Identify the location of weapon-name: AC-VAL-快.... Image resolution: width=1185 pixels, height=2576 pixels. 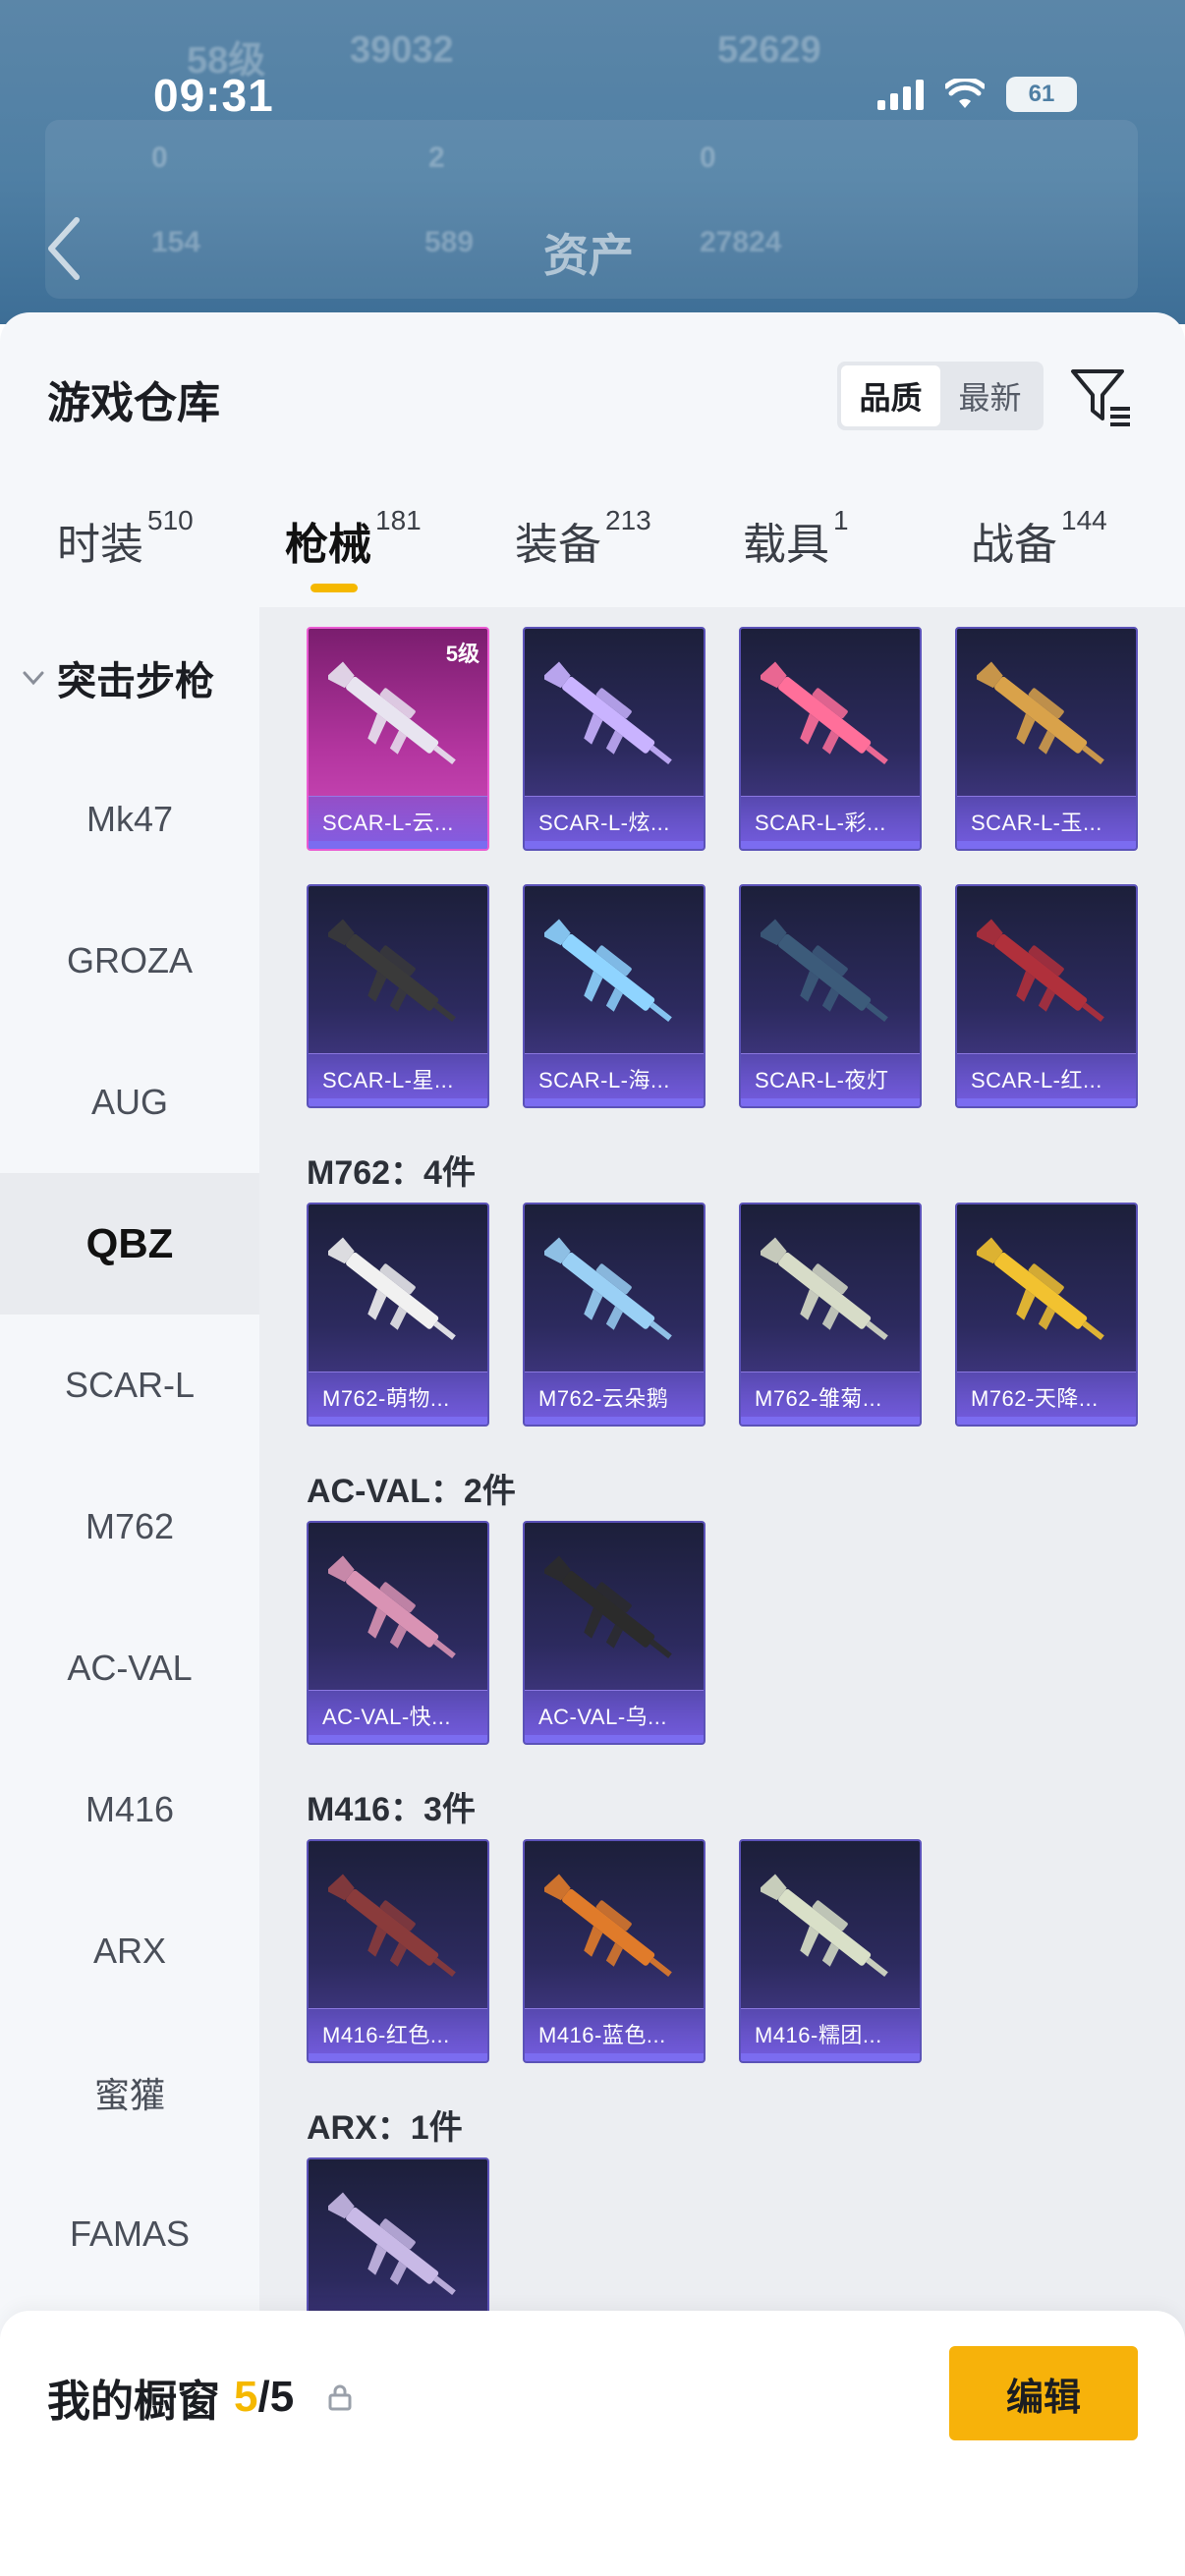
(387, 1717).